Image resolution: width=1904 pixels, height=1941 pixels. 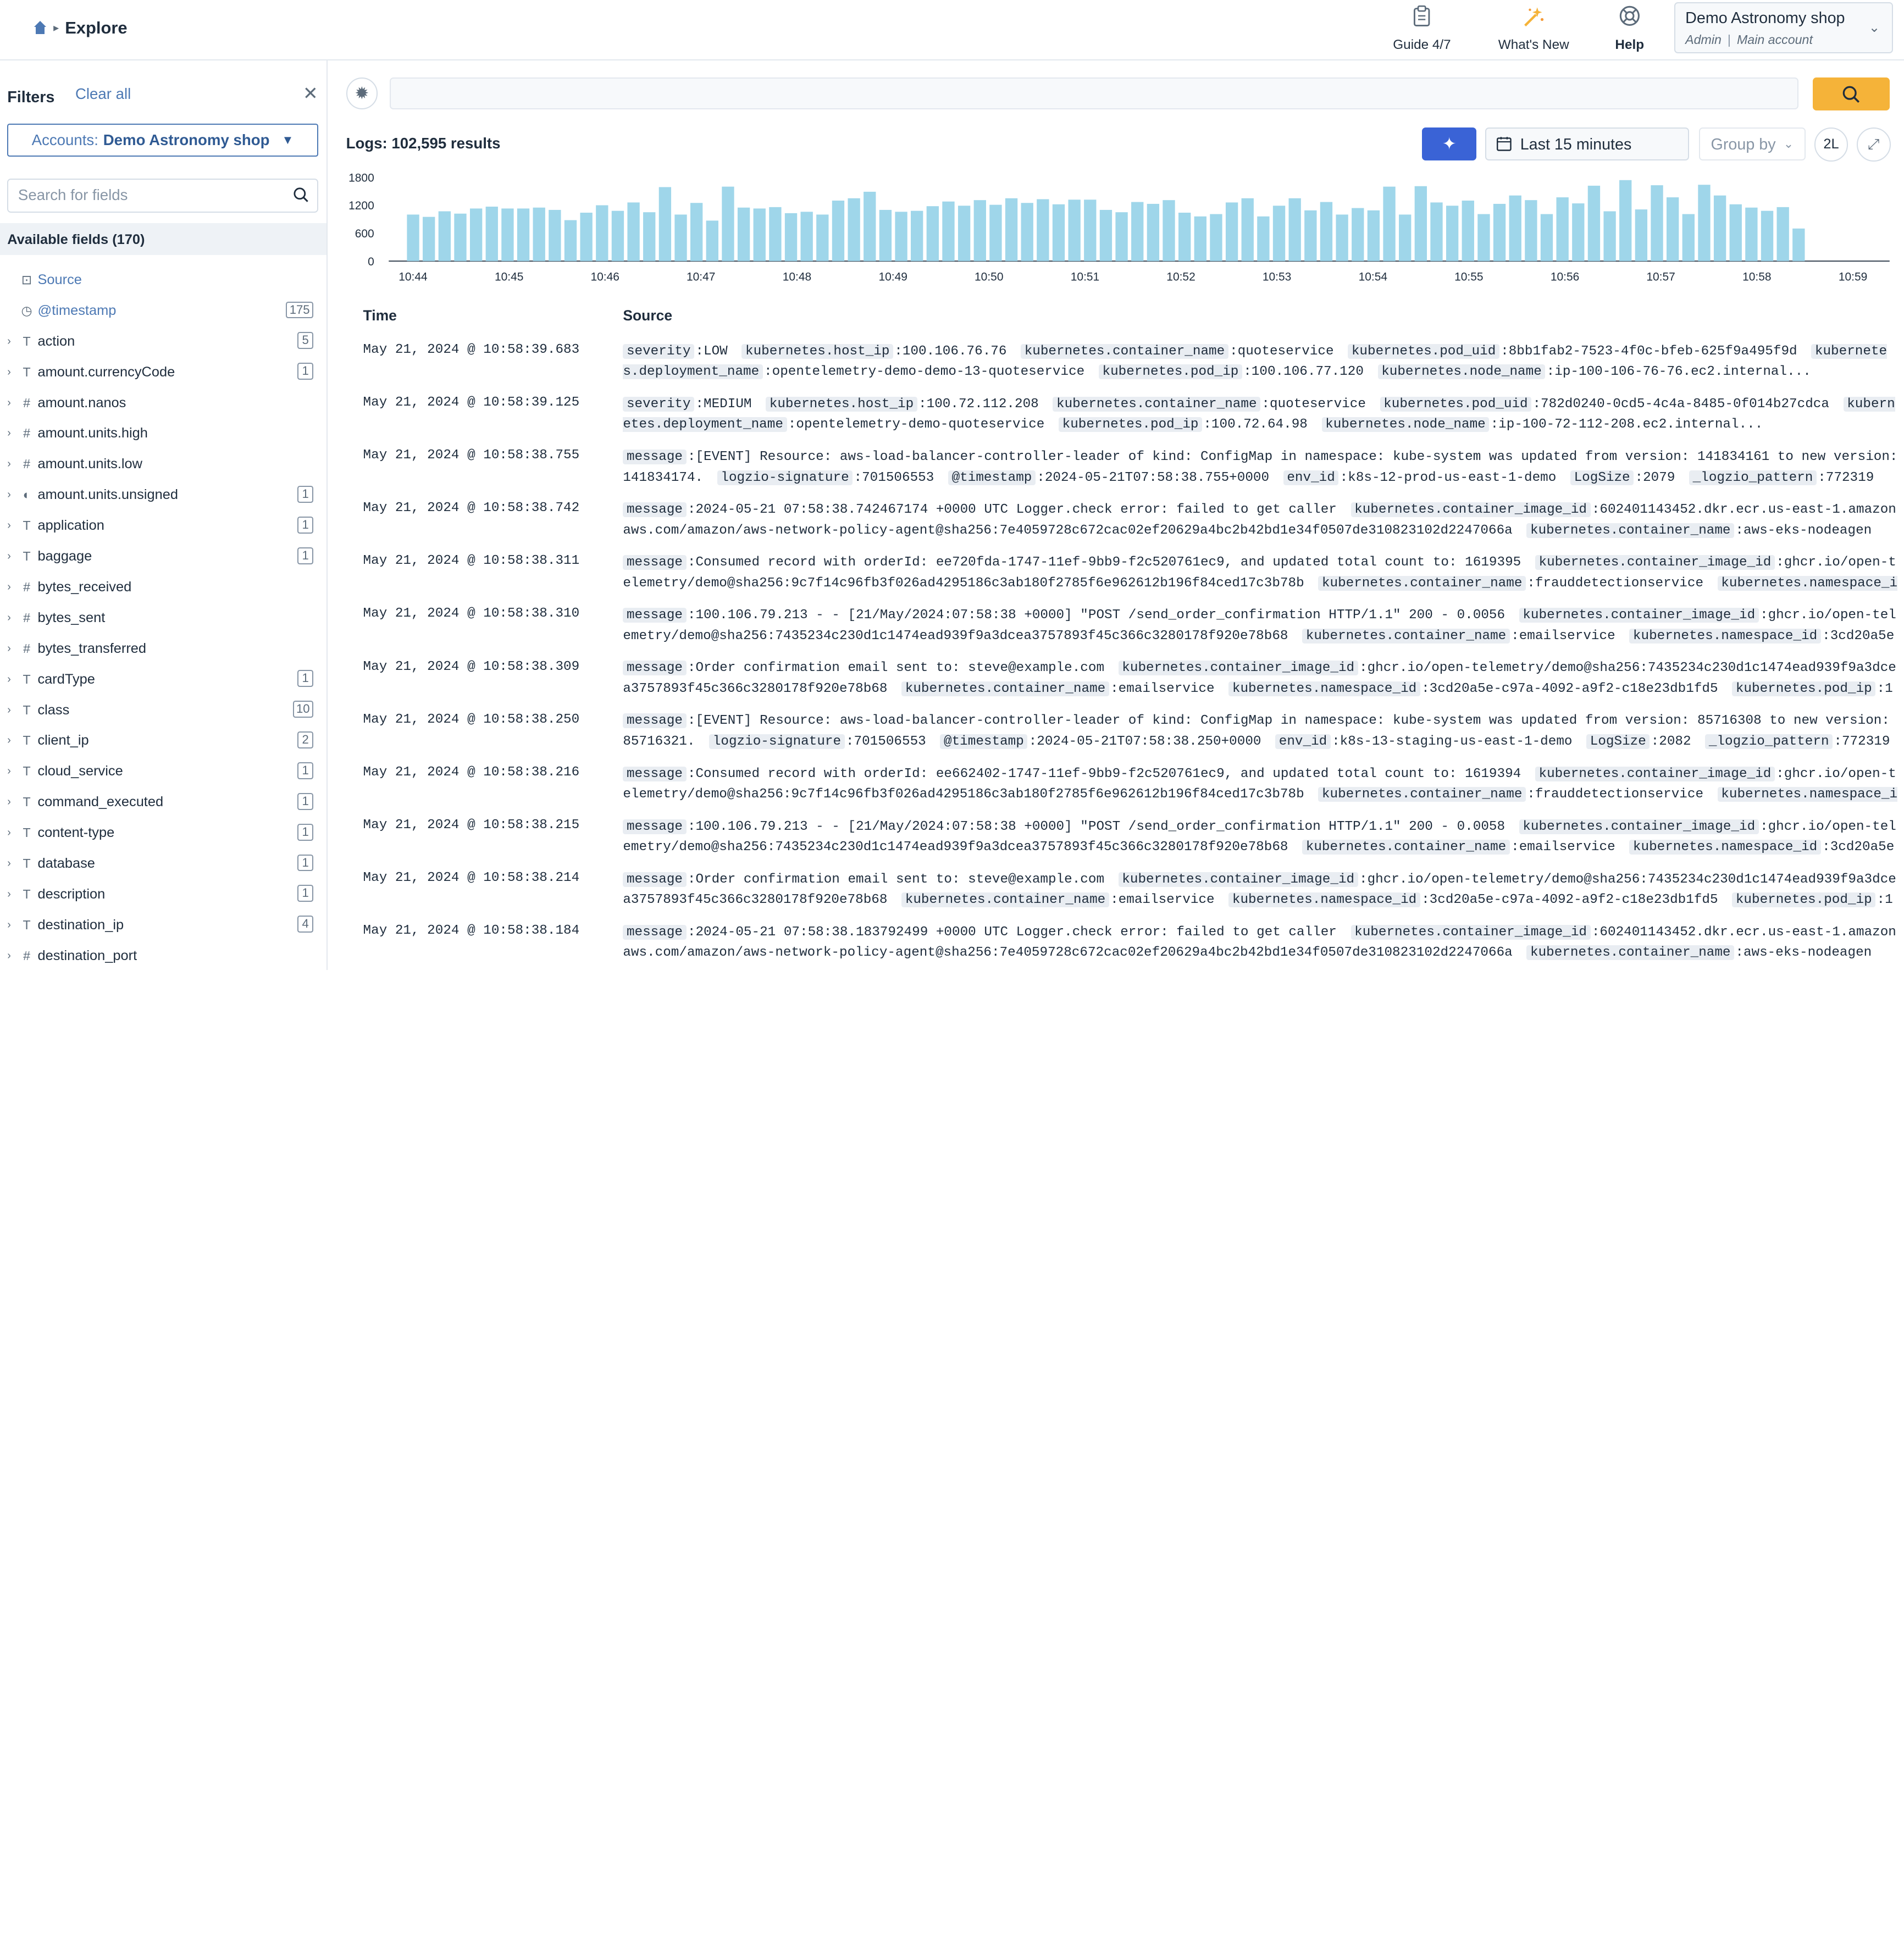 I want to click on guide-button: Guide 4/7, so click(x=1421, y=29).